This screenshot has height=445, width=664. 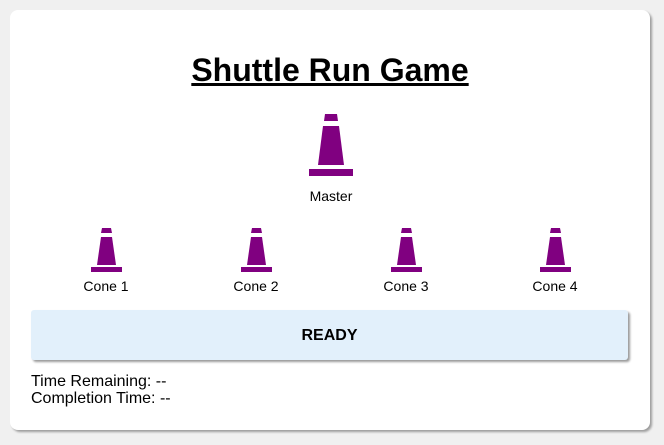 What do you see at coordinates (555, 286) in the screenshot?
I see `cone-label: Cone 4` at bounding box center [555, 286].